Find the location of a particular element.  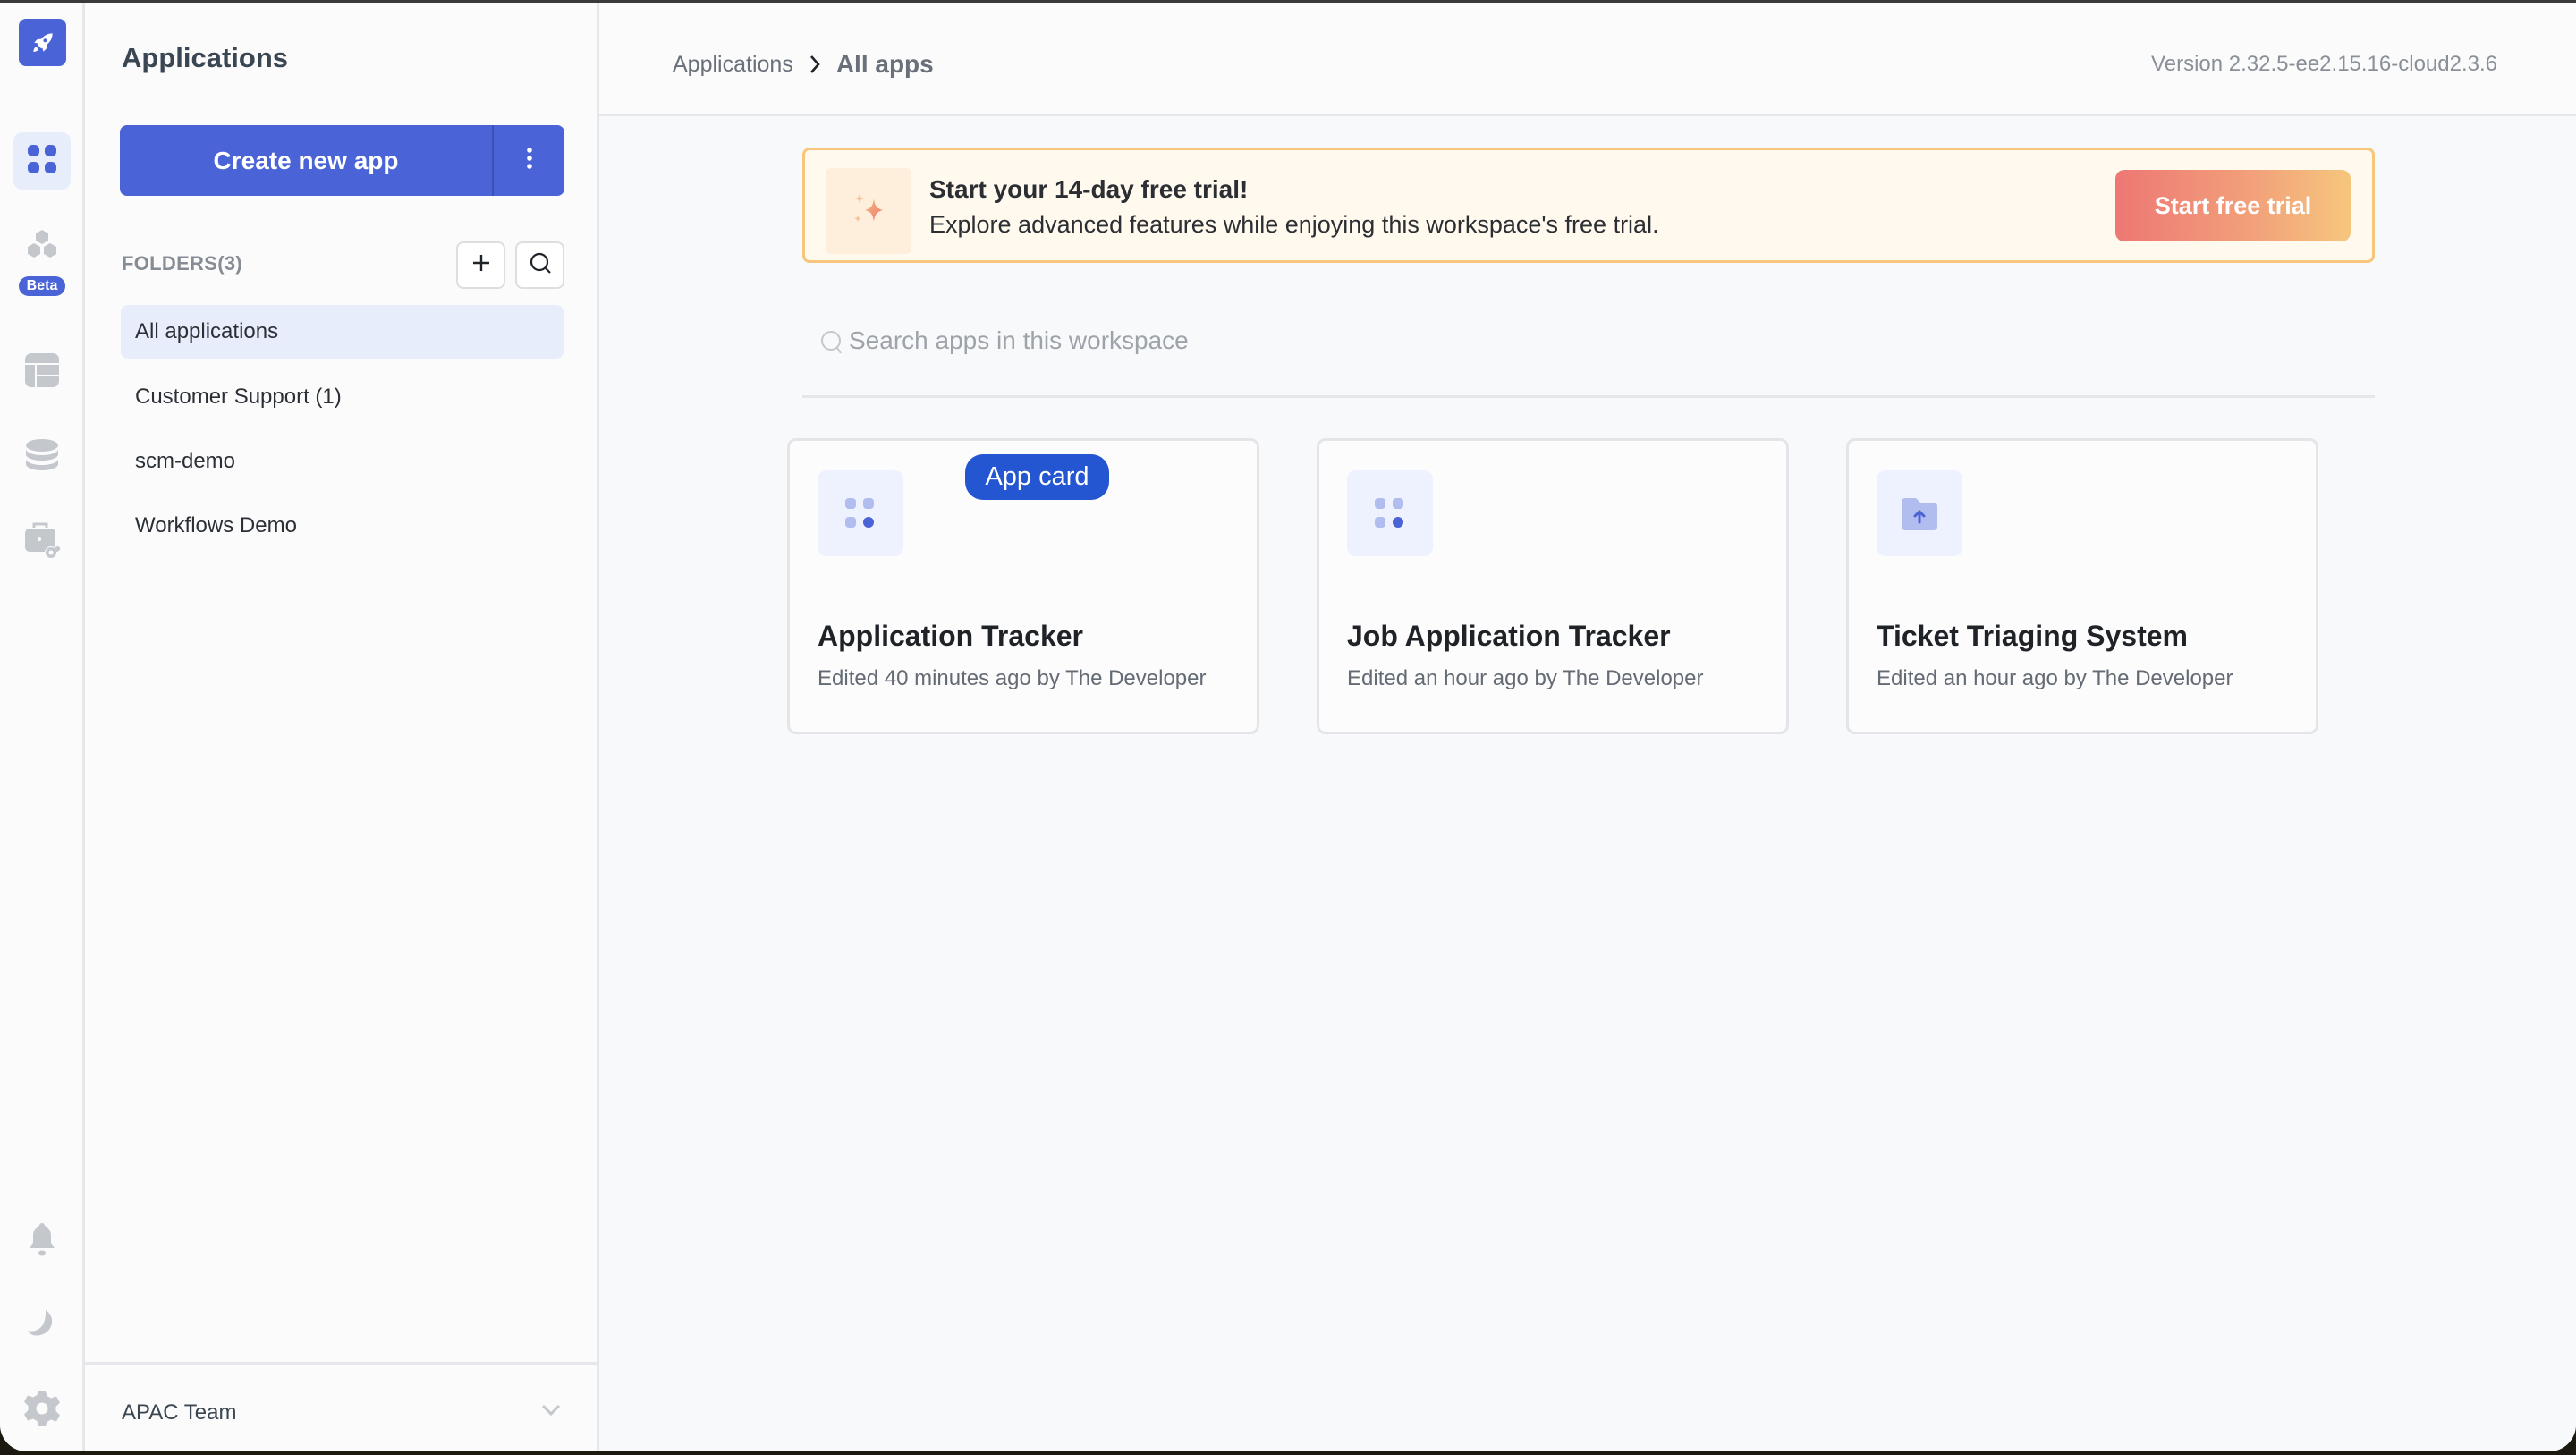

folder-label: Workflows Demo is located at coordinates (216, 525).